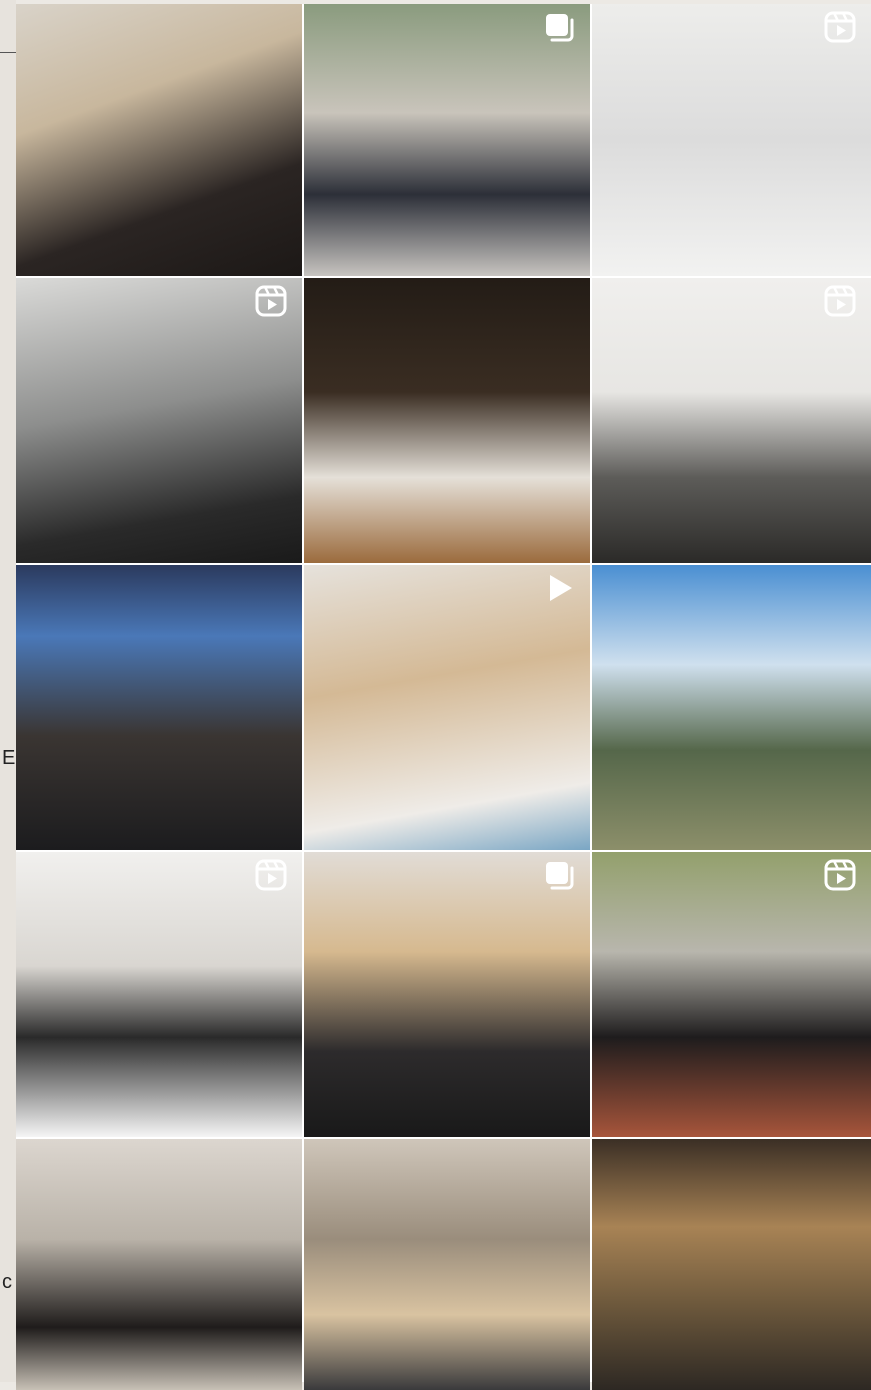 The height and width of the screenshot is (1390, 871). Describe the element at coordinates (8, 52) in the screenshot. I see `divider` at that location.